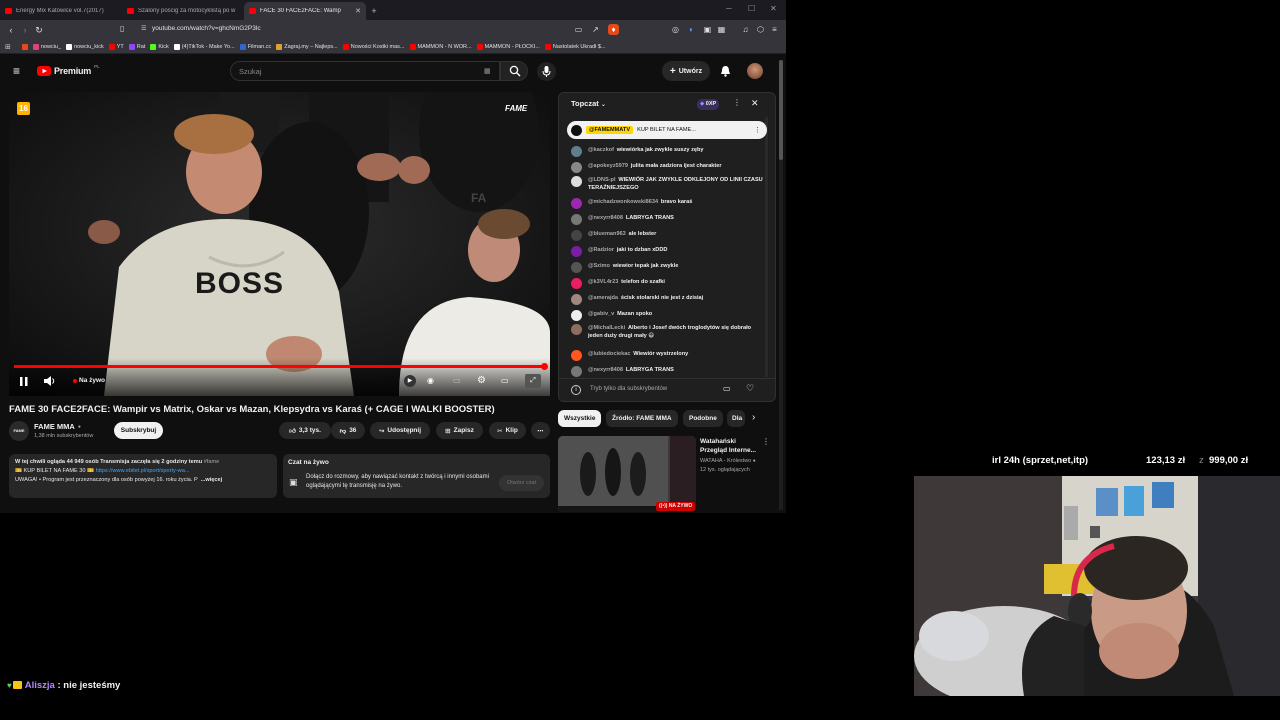 The width and height of the screenshot is (1280, 720). Describe the element at coordinates (599, 266) in the screenshot. I see `chat-author: @Szimo` at that location.